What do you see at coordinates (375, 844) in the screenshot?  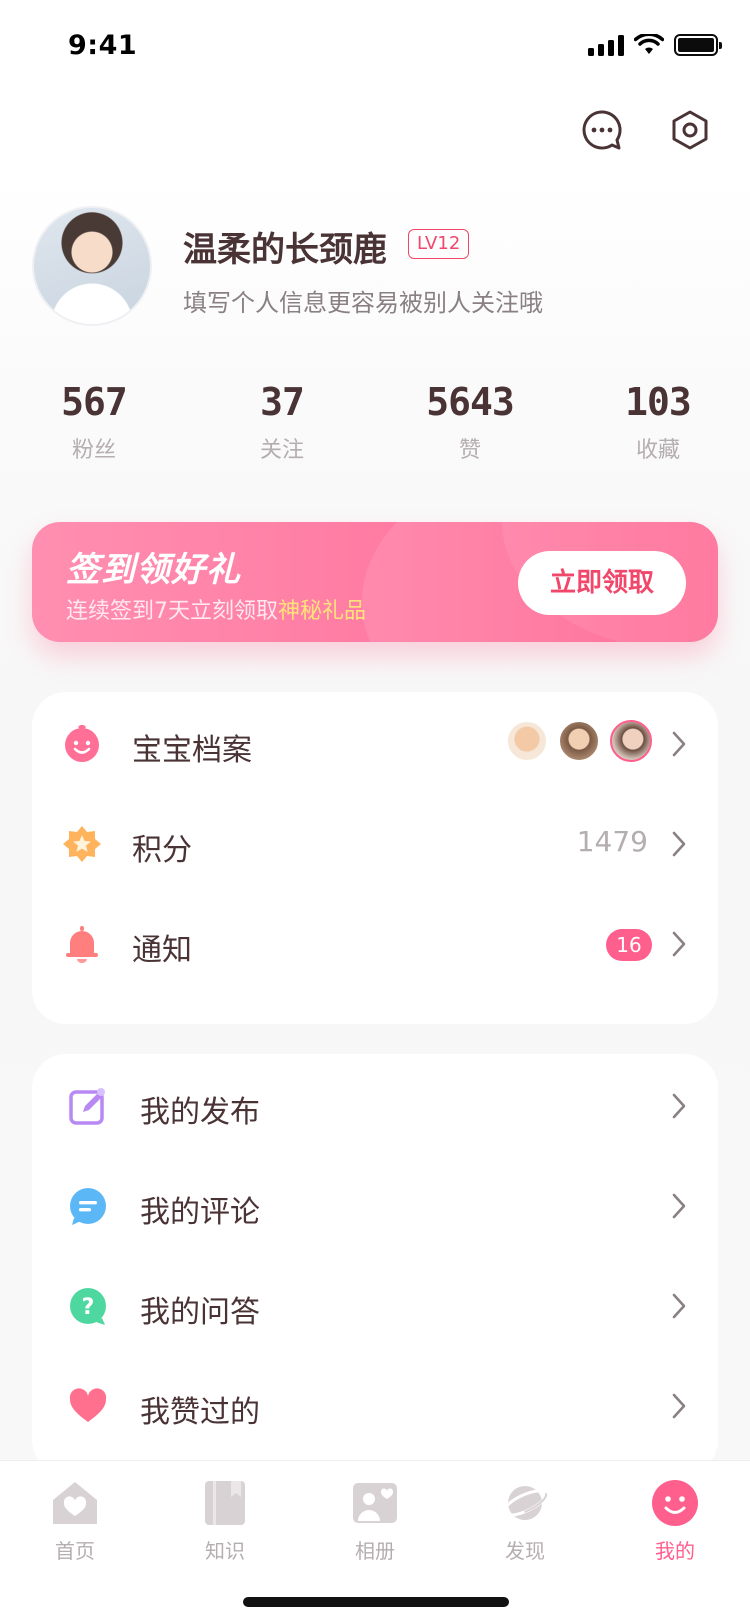 I see `menu-item-points: 积分 1479` at bounding box center [375, 844].